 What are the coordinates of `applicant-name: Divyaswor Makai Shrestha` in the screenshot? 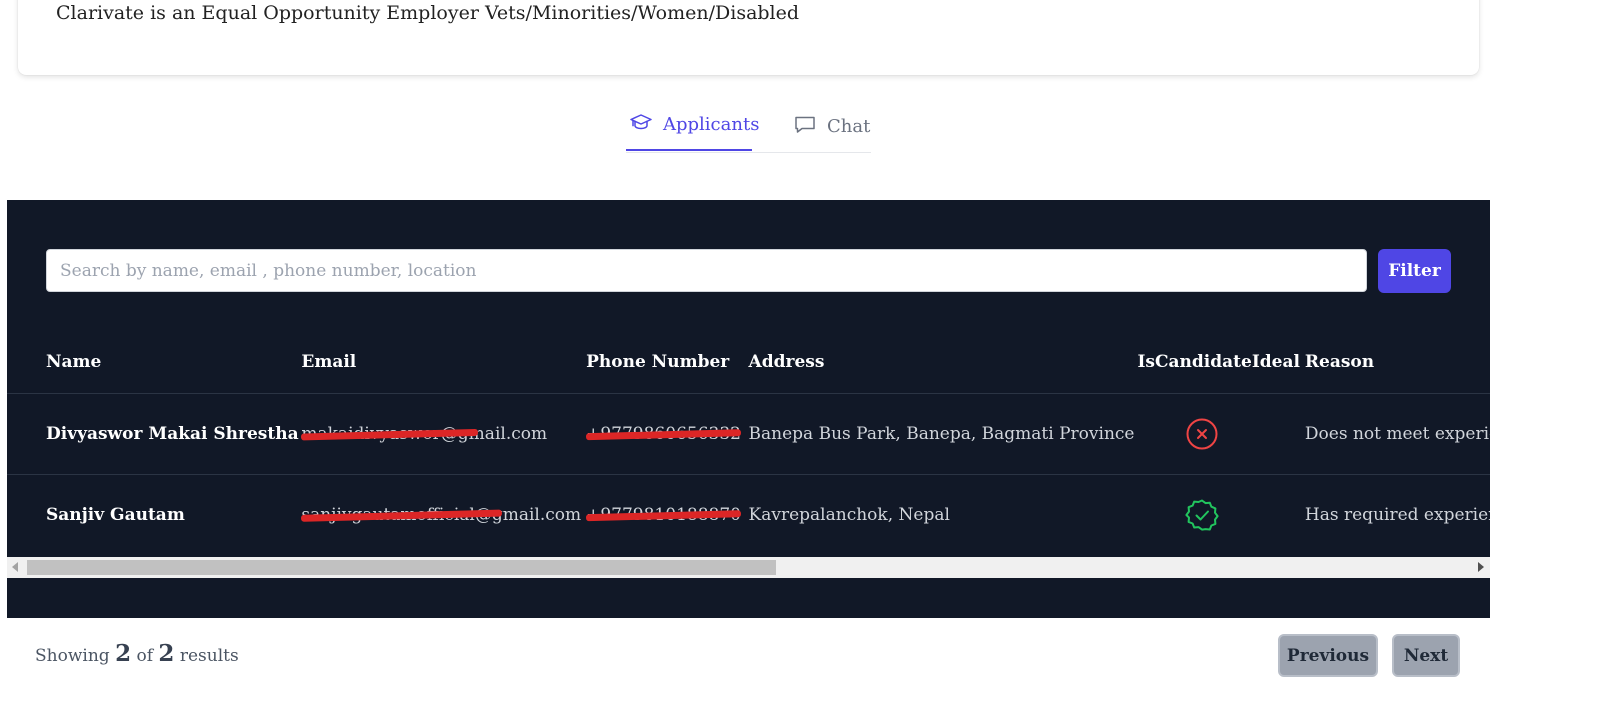 It's located at (154, 434).